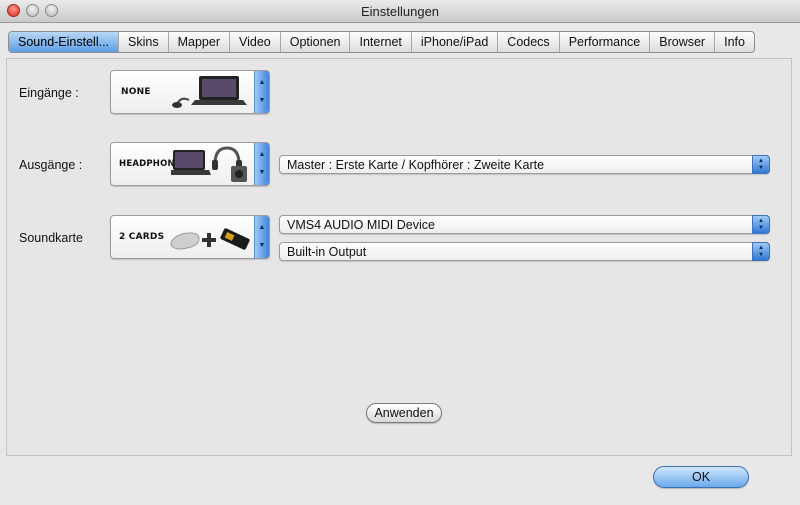 The image size is (800, 505). I want to click on inputs-preset-stepper: ▲ ▼, so click(261, 92).